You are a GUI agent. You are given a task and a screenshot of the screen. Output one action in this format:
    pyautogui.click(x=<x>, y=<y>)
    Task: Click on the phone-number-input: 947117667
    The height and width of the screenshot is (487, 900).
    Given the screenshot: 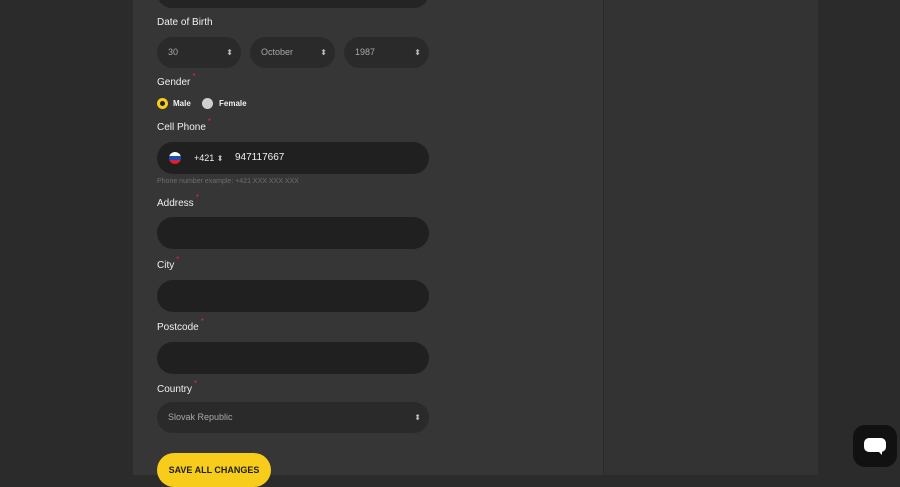 What is the action you would take?
    pyautogui.click(x=259, y=158)
    